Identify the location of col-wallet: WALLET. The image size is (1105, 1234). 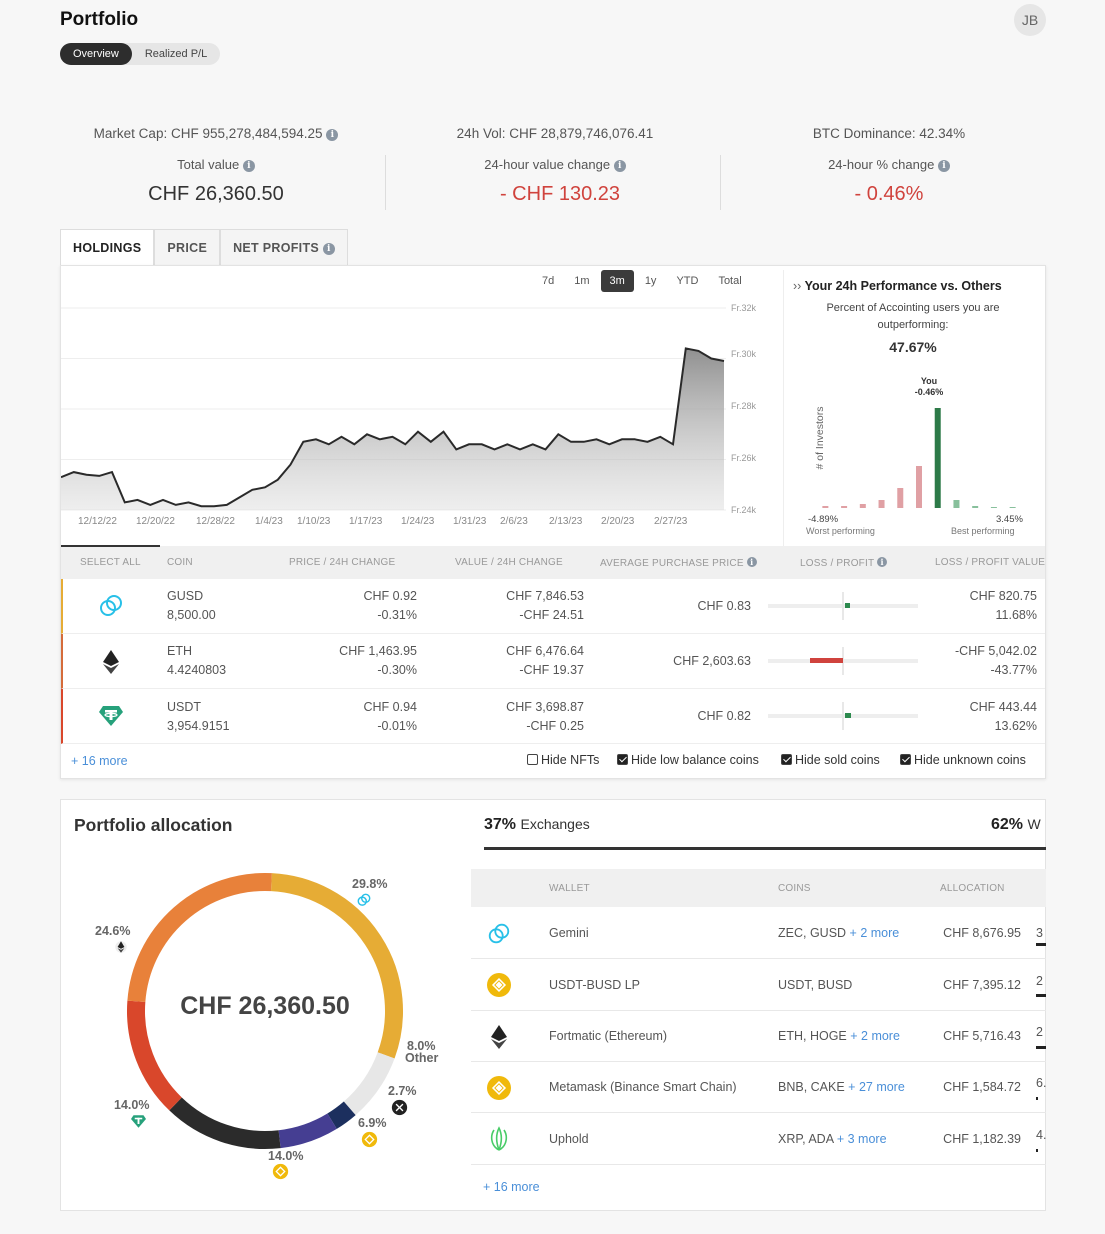
(569, 888).